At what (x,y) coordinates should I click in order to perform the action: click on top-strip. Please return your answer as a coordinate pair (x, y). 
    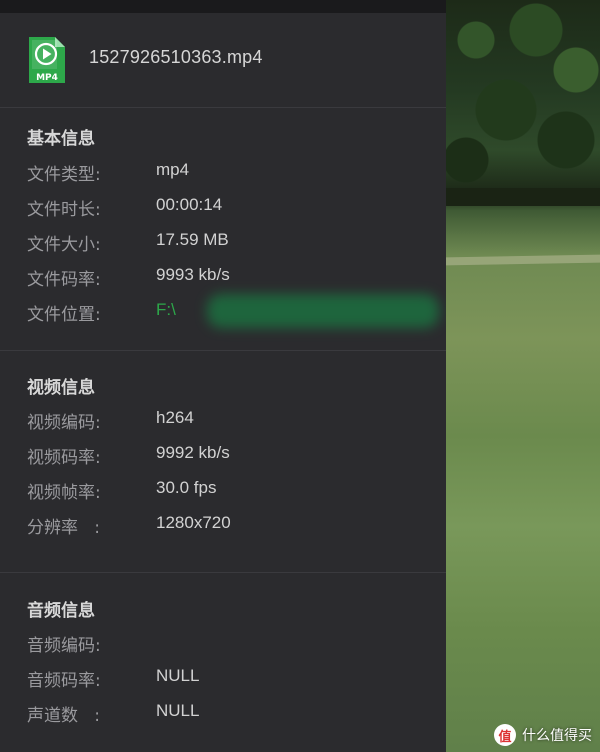
    Looking at the image, I should click on (223, 6).